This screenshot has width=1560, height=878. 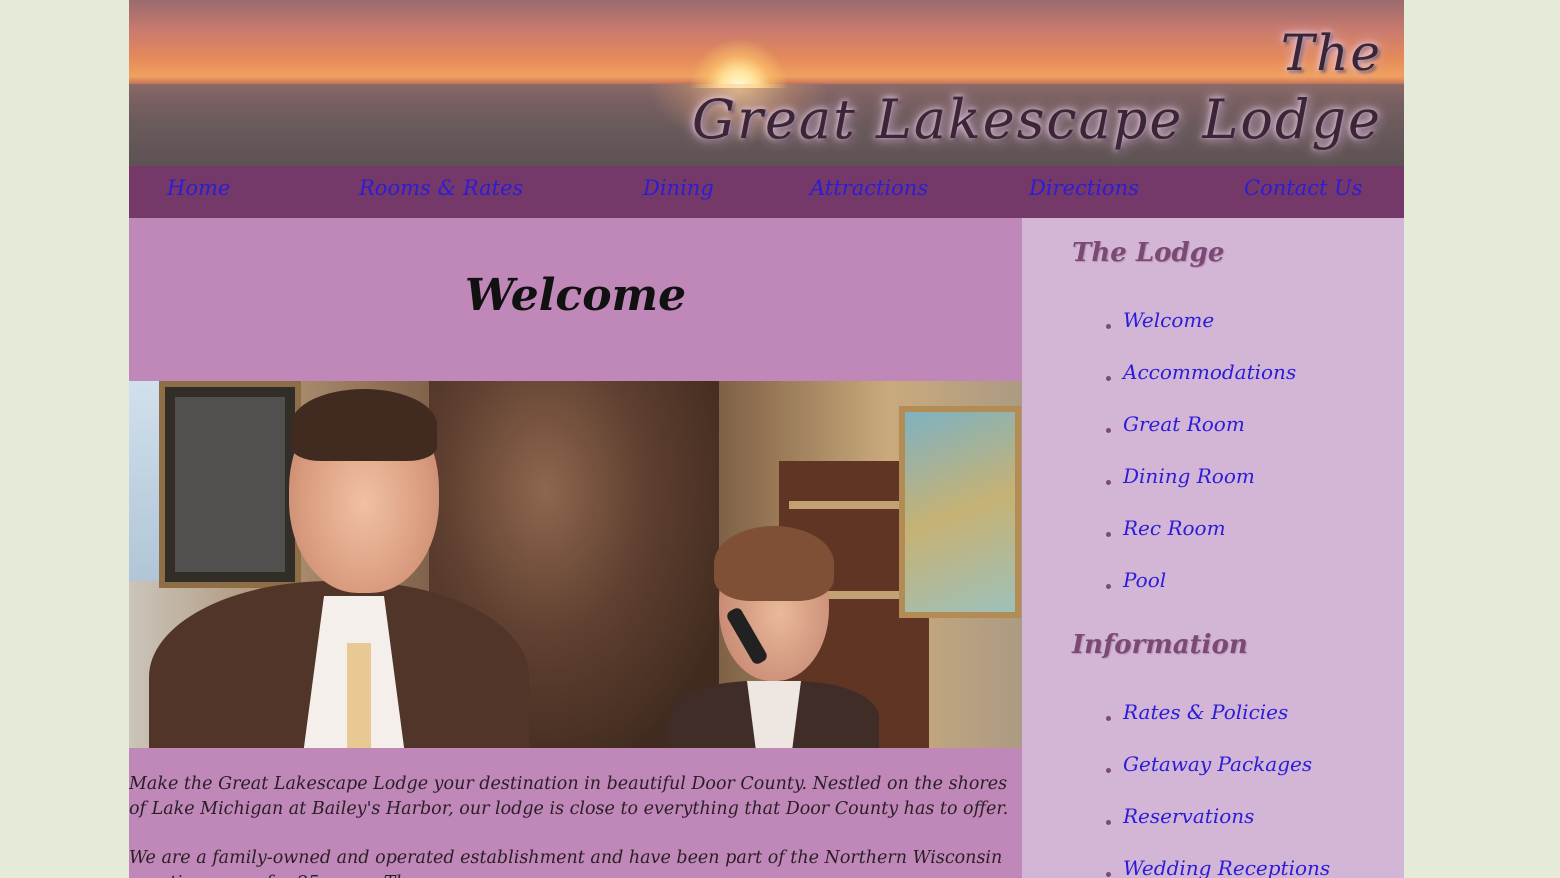 What do you see at coordinates (1168, 320) in the screenshot?
I see `sidebar-link-welcome: Welcome` at bounding box center [1168, 320].